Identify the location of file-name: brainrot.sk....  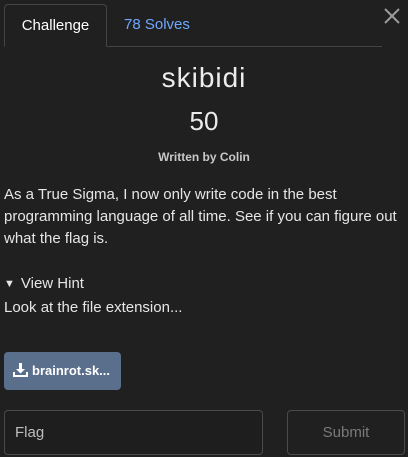
(71, 370).